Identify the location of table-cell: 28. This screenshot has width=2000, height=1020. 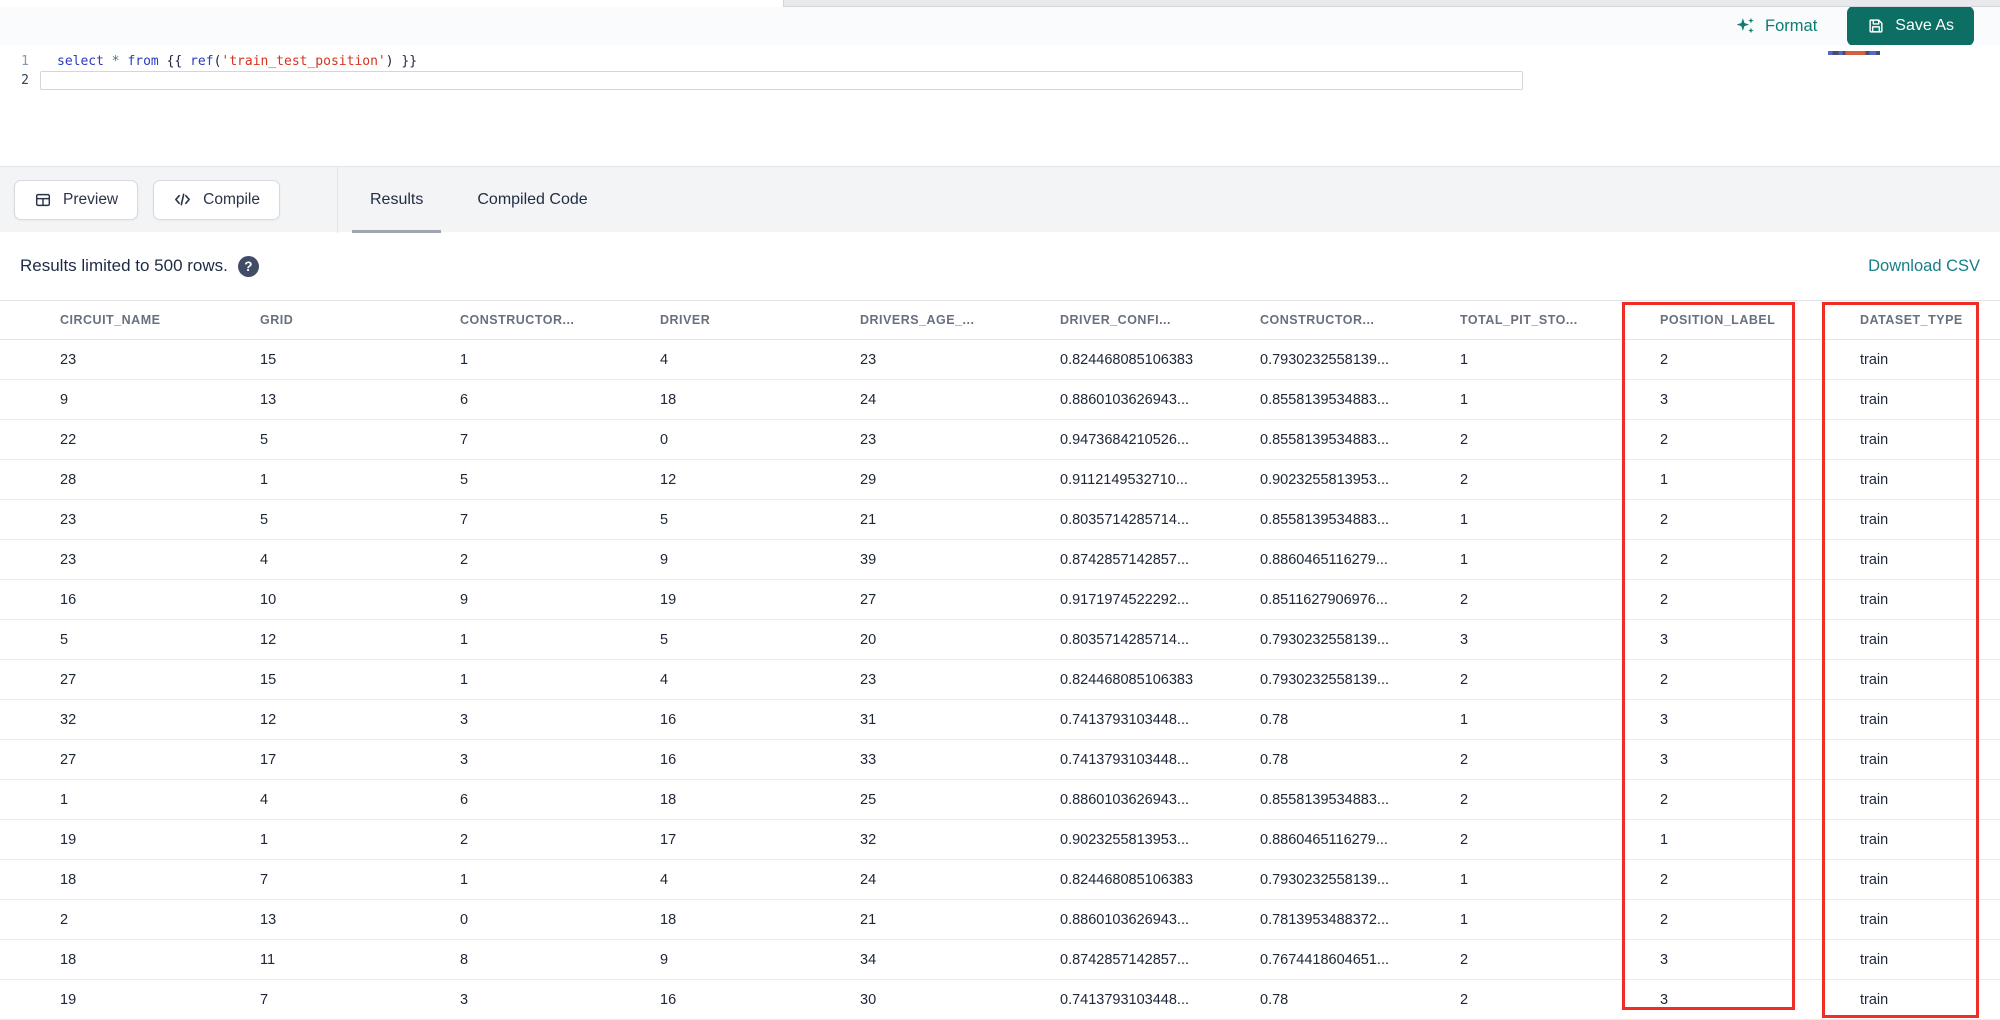
(100, 479).